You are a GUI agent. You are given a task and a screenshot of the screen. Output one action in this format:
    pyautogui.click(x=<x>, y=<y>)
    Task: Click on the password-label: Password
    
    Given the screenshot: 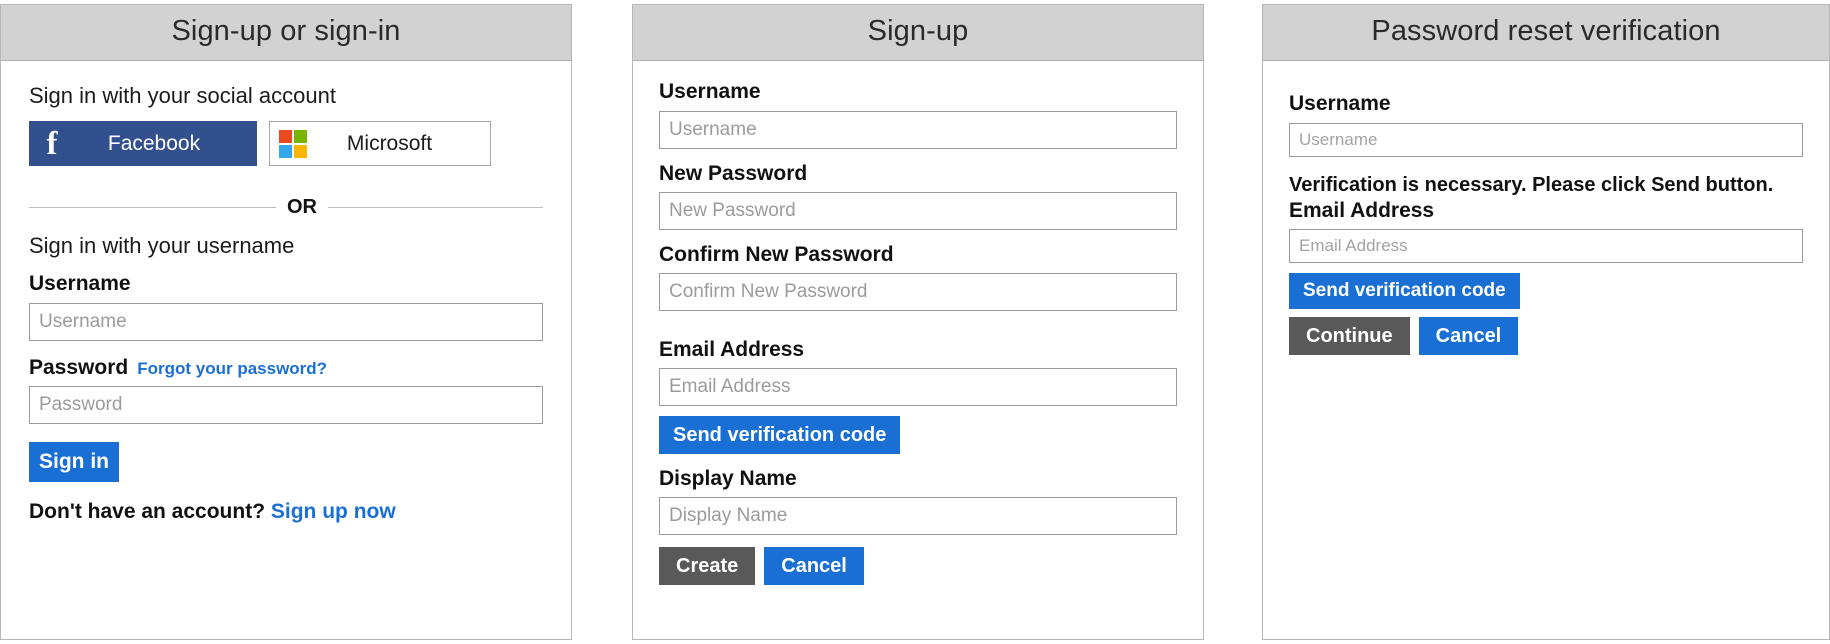 What is the action you would take?
    pyautogui.click(x=79, y=367)
    